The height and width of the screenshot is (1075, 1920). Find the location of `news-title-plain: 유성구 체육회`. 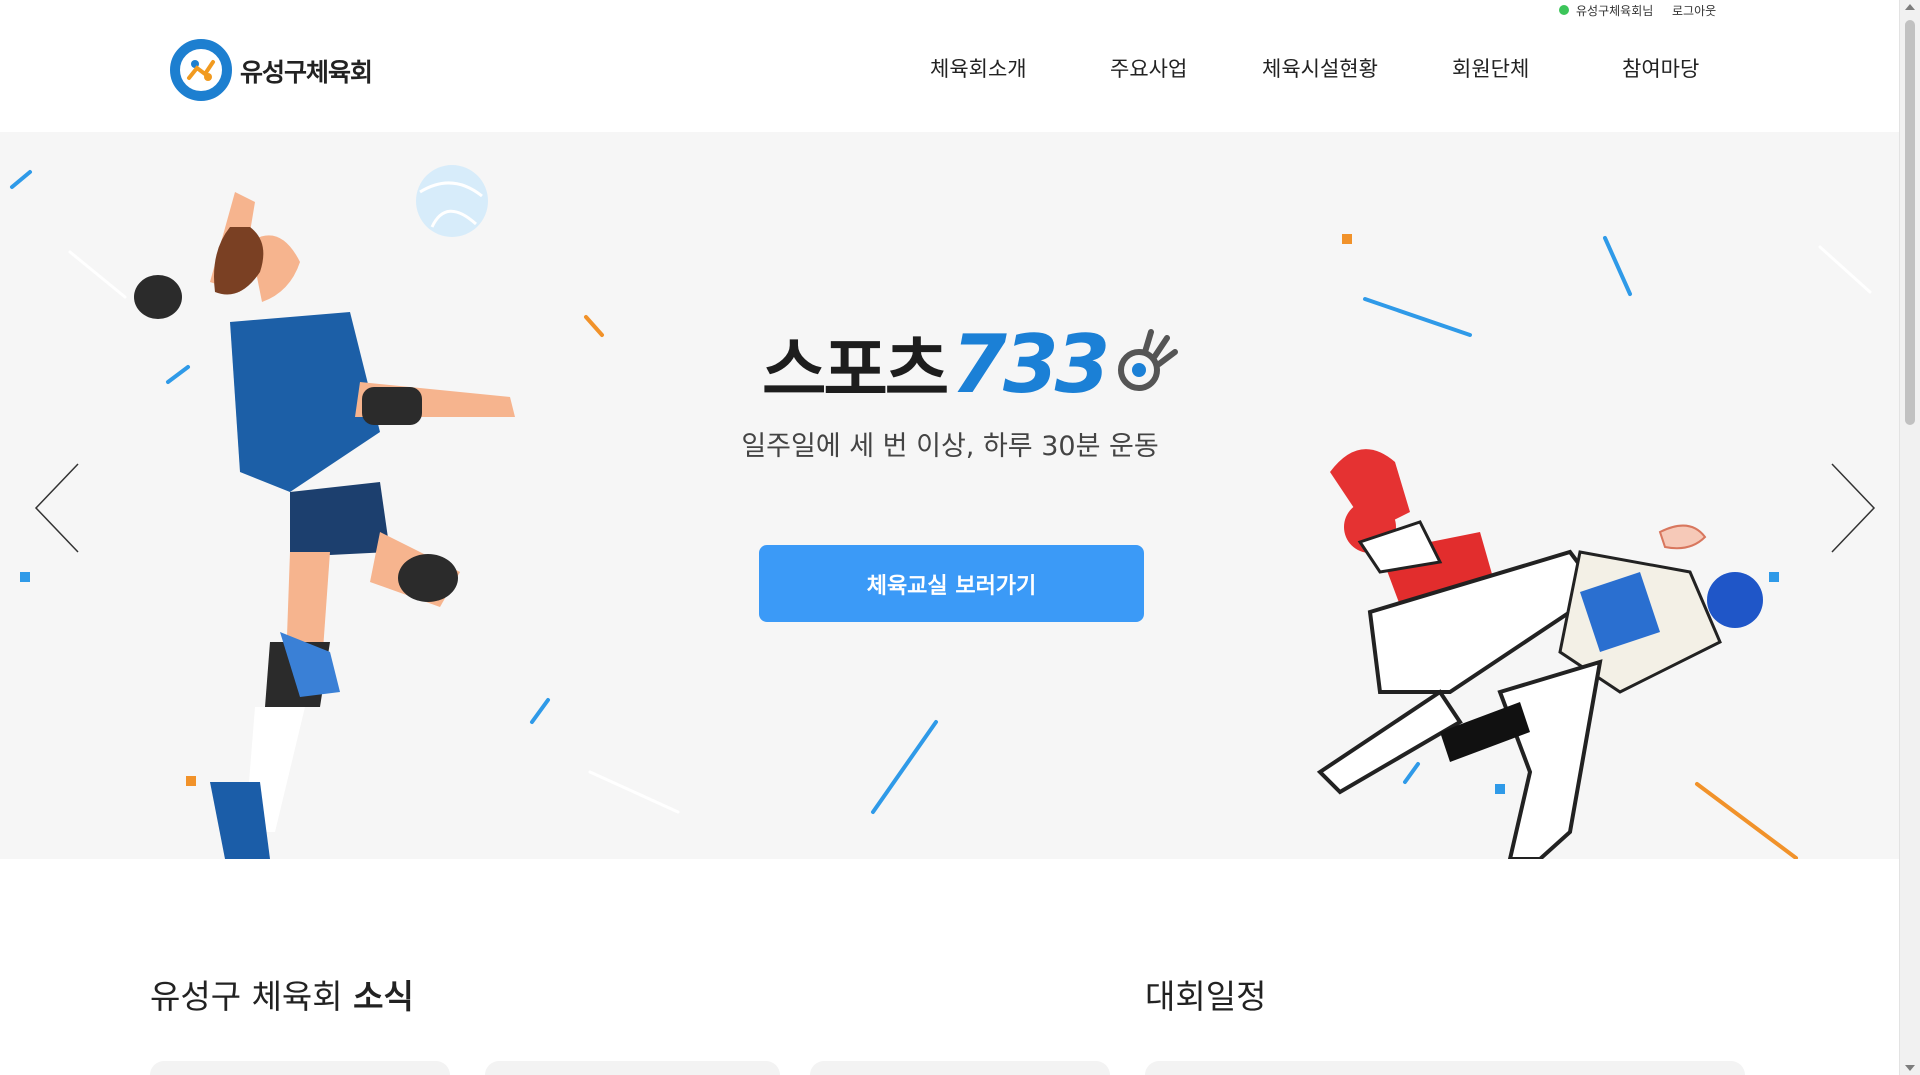

news-title-plain: 유성구 체육회 is located at coordinates (252, 996).